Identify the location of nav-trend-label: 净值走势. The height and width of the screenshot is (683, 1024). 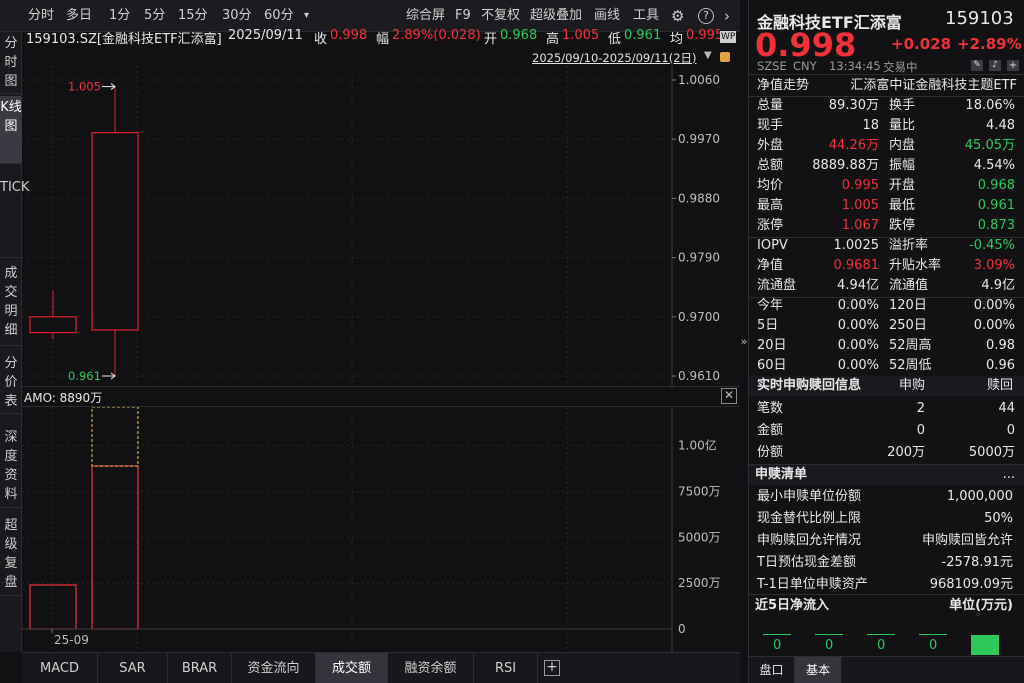
(783, 86).